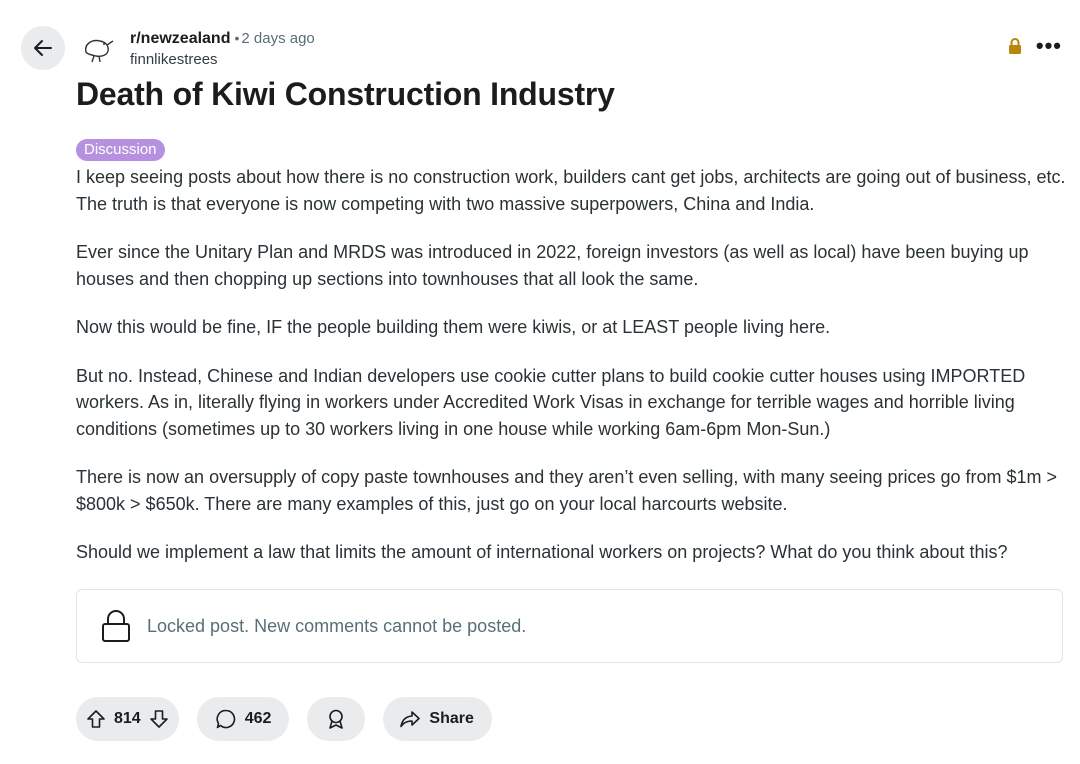  I want to click on award-icon, so click(336, 719).